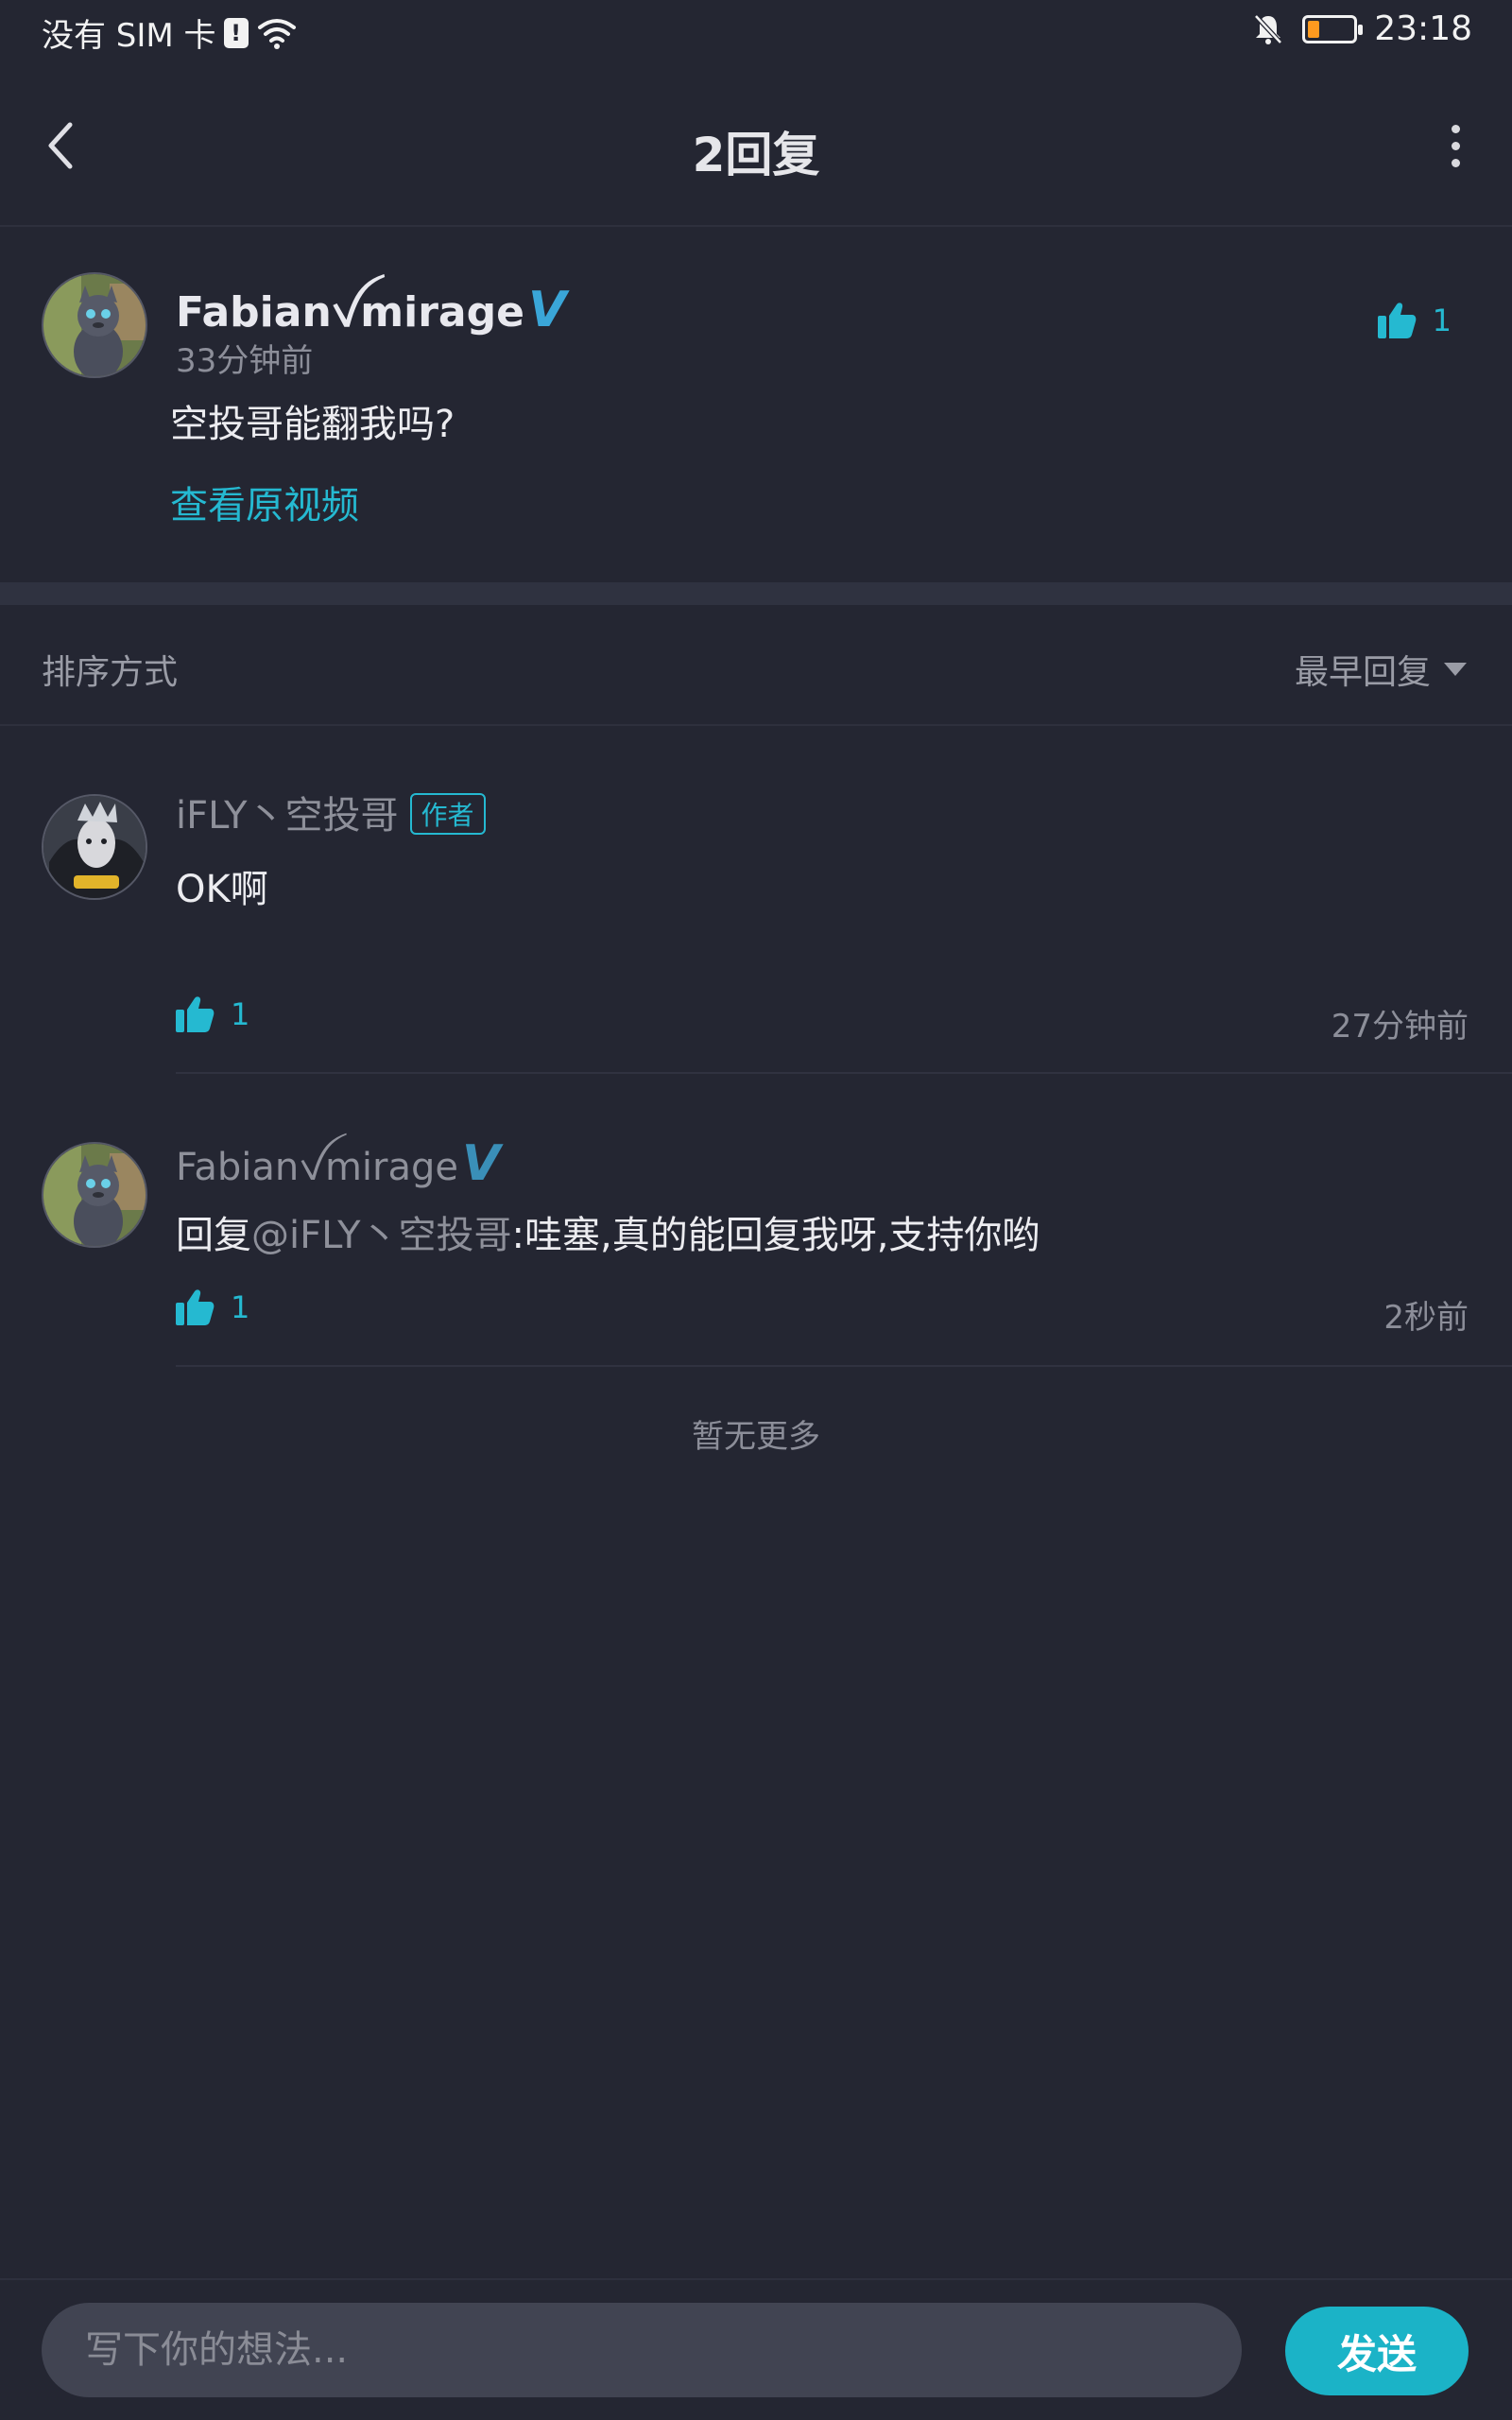 This screenshot has height=2420, width=1512. I want to click on reply-time: 2秒前, so click(1426, 1318).